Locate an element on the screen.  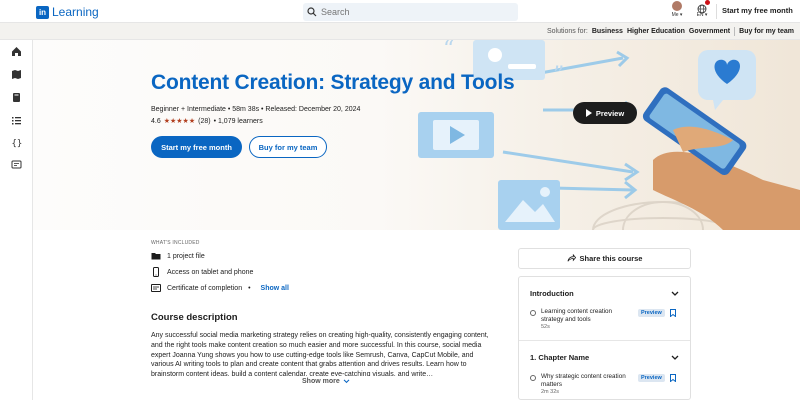
linkedin-learning-logo: in Learning is located at coordinates (67, 12).